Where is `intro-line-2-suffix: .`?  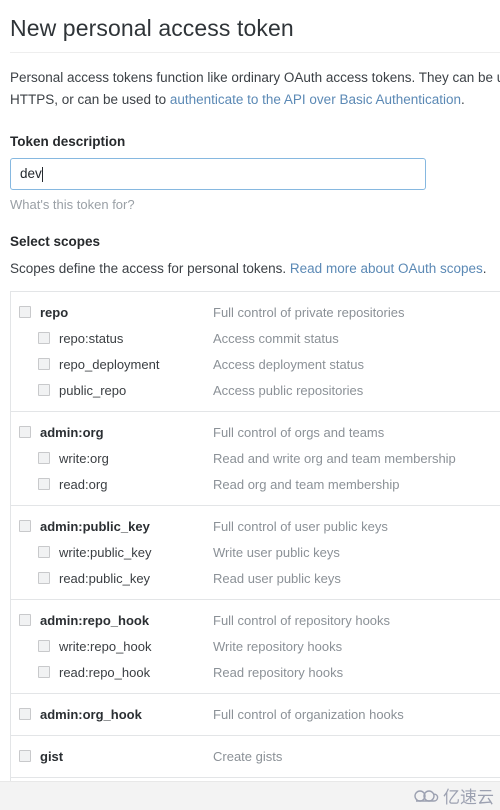
intro-line-2-suffix: . is located at coordinates (463, 99).